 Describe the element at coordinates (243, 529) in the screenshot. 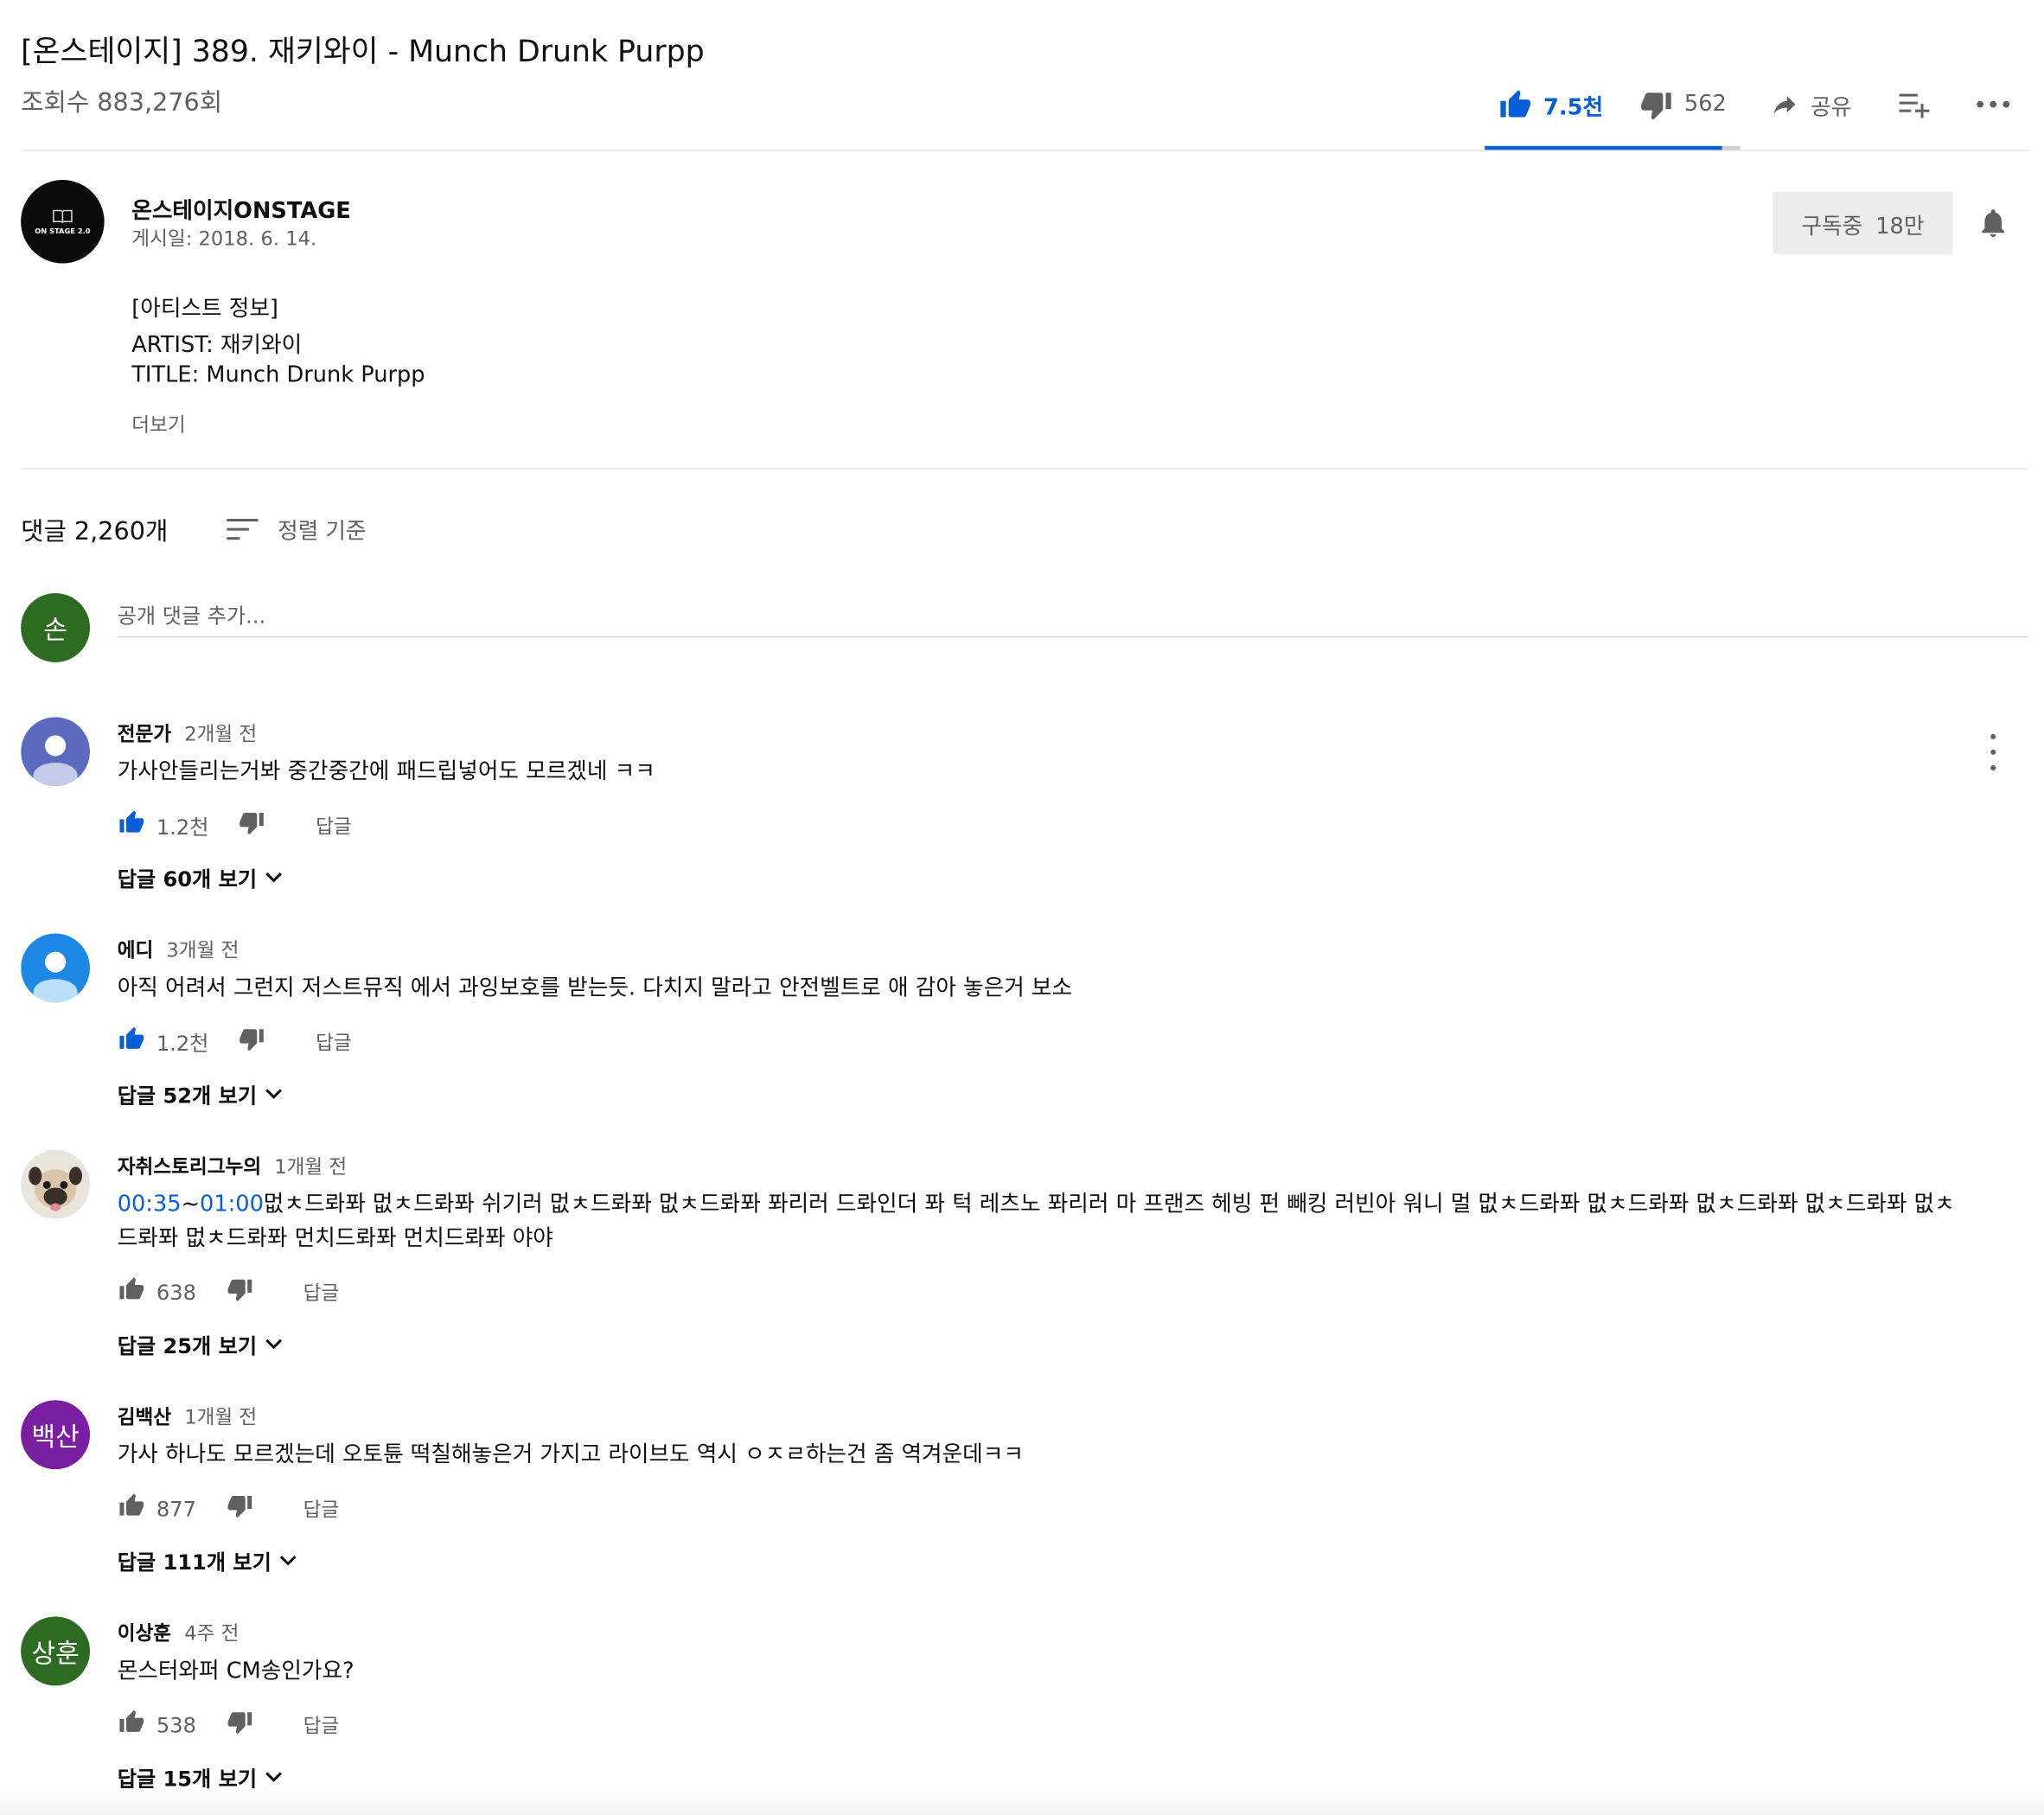

I see `sort-icon` at that location.